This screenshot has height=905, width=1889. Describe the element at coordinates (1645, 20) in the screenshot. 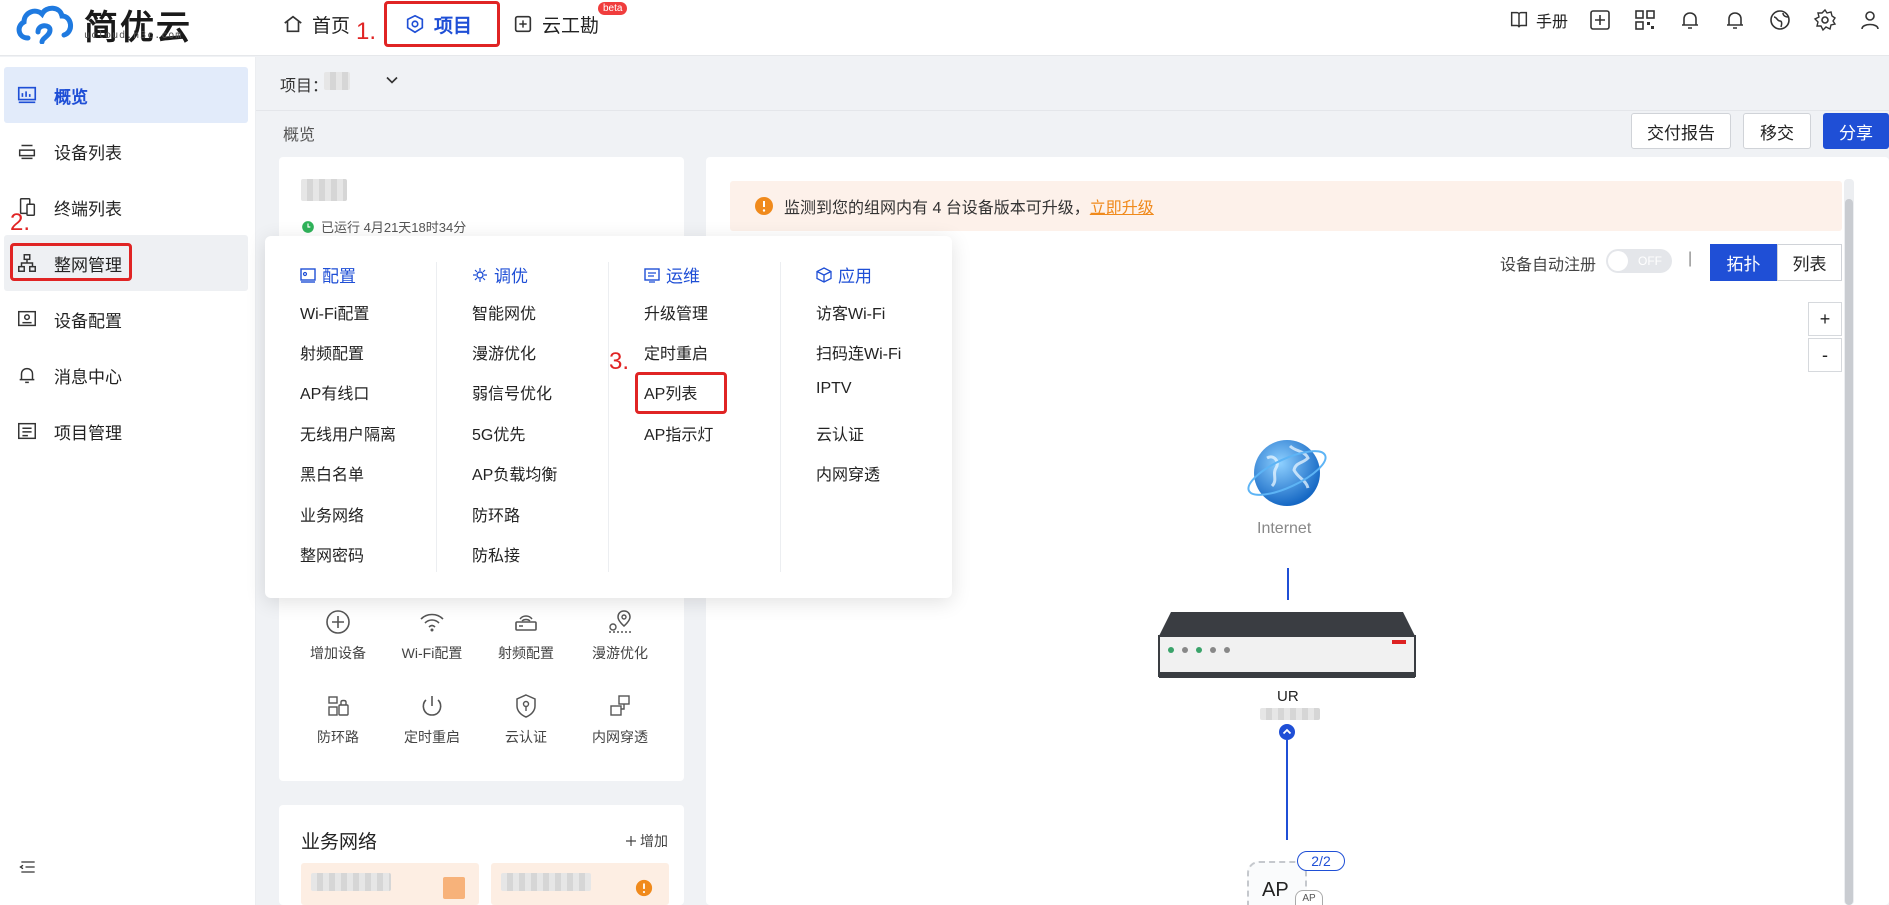

I see `qrcode-icon` at that location.